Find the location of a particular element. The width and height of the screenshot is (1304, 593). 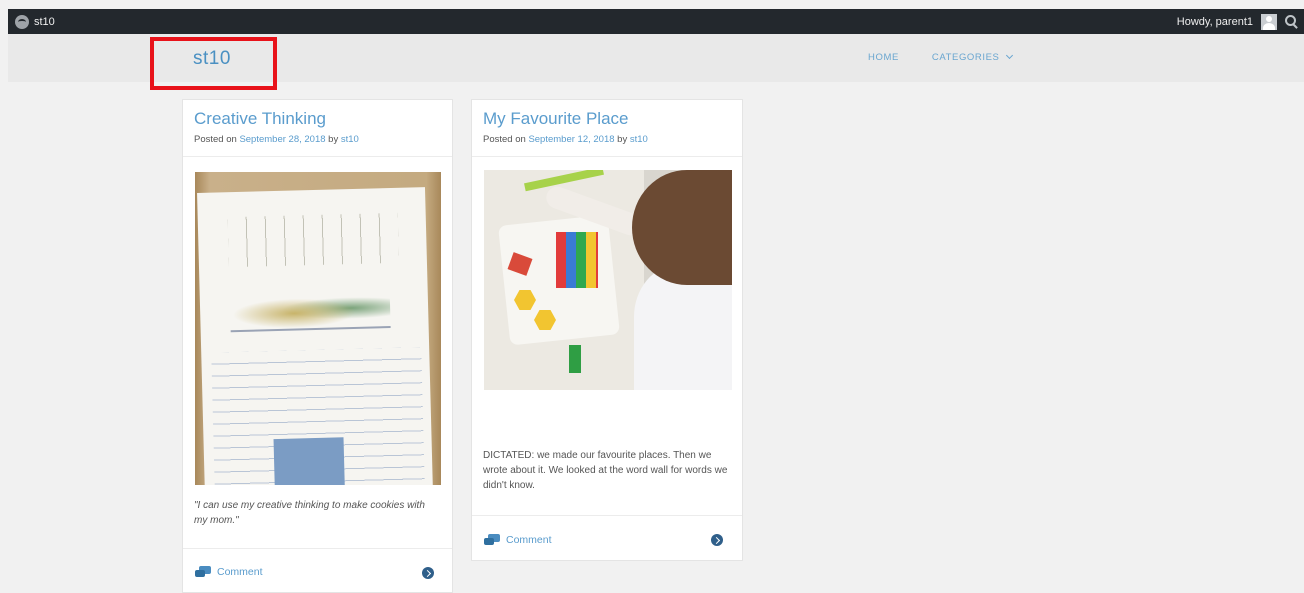

nav-item-categories-label: CATEGORIES is located at coordinates (965, 57).